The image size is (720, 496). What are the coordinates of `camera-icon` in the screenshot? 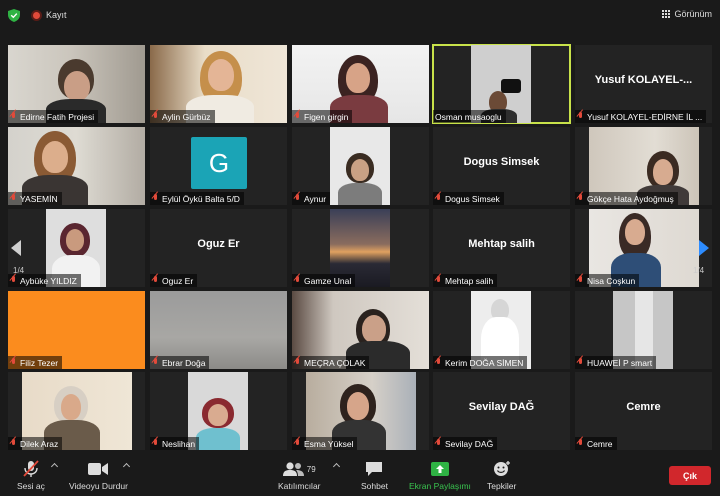 It's located at (98, 469).